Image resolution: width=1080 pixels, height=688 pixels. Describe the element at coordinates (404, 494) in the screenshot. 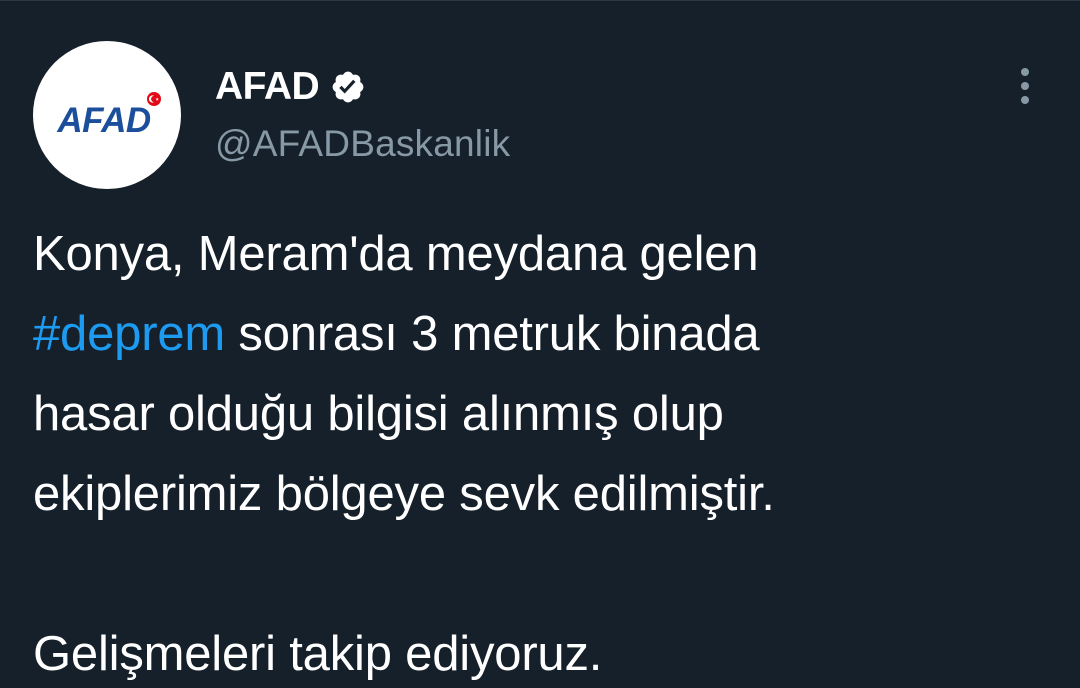

I see `tweet-line-4: ekiplerimiz bölgeye sevk edilmiştir.` at that location.